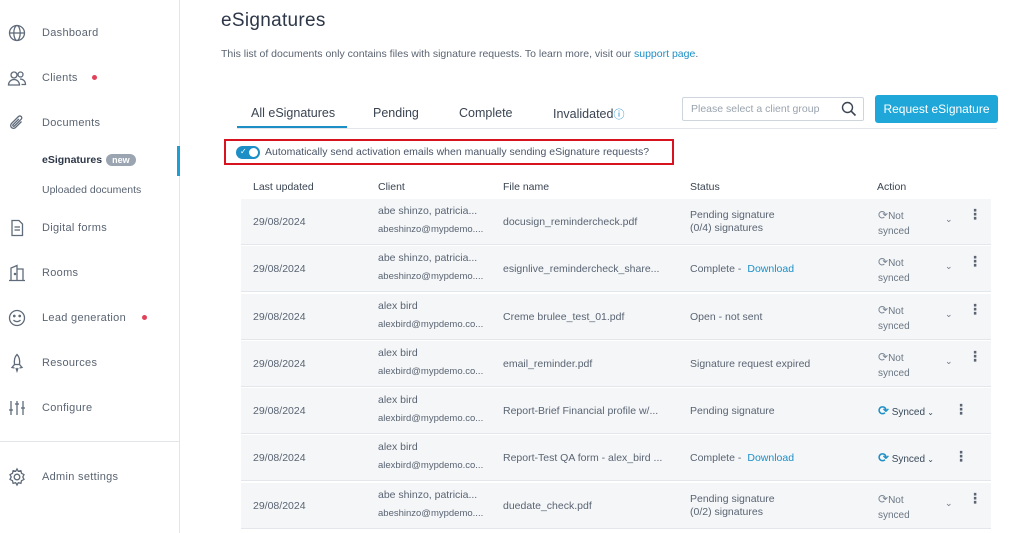  Describe the element at coordinates (293, 113) in the screenshot. I see `tab-all-esignatures: All eSignatures` at that location.